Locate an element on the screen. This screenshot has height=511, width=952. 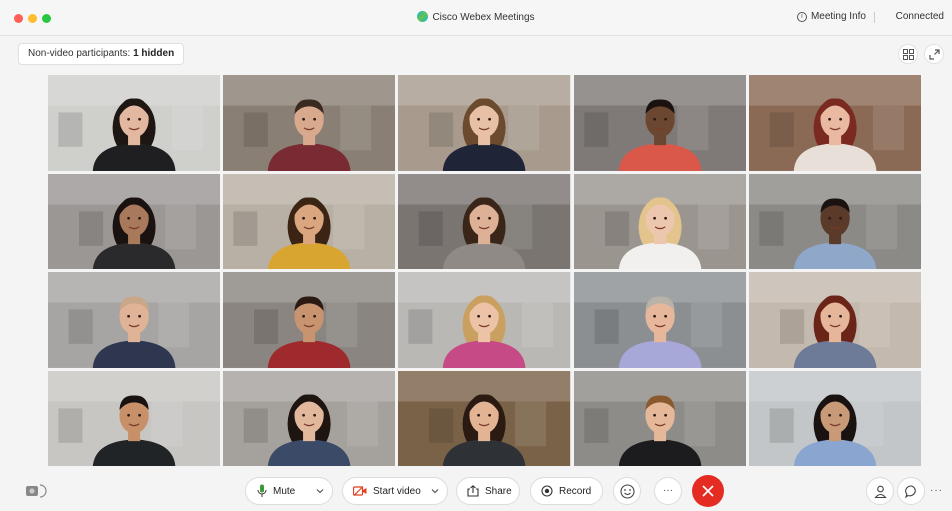
start-video-label: Start video is located at coordinates (397, 491).